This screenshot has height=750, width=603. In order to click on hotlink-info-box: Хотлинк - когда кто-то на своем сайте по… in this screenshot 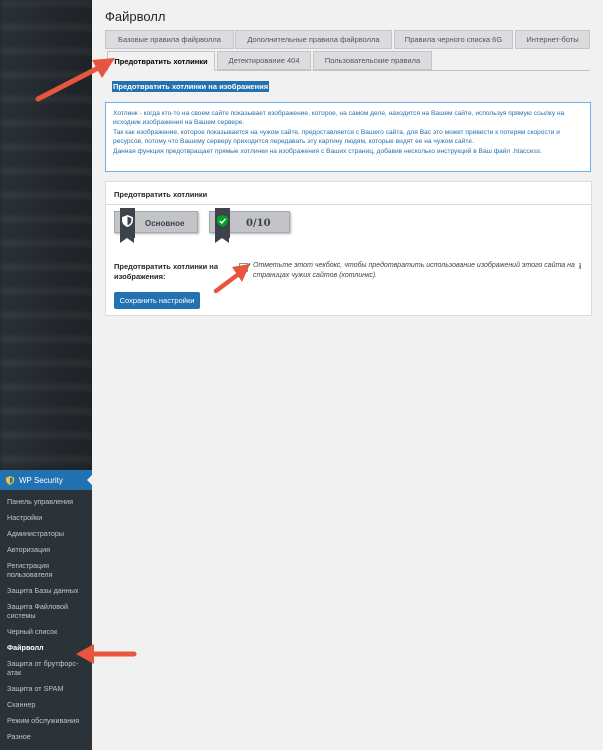, I will do `click(348, 137)`.